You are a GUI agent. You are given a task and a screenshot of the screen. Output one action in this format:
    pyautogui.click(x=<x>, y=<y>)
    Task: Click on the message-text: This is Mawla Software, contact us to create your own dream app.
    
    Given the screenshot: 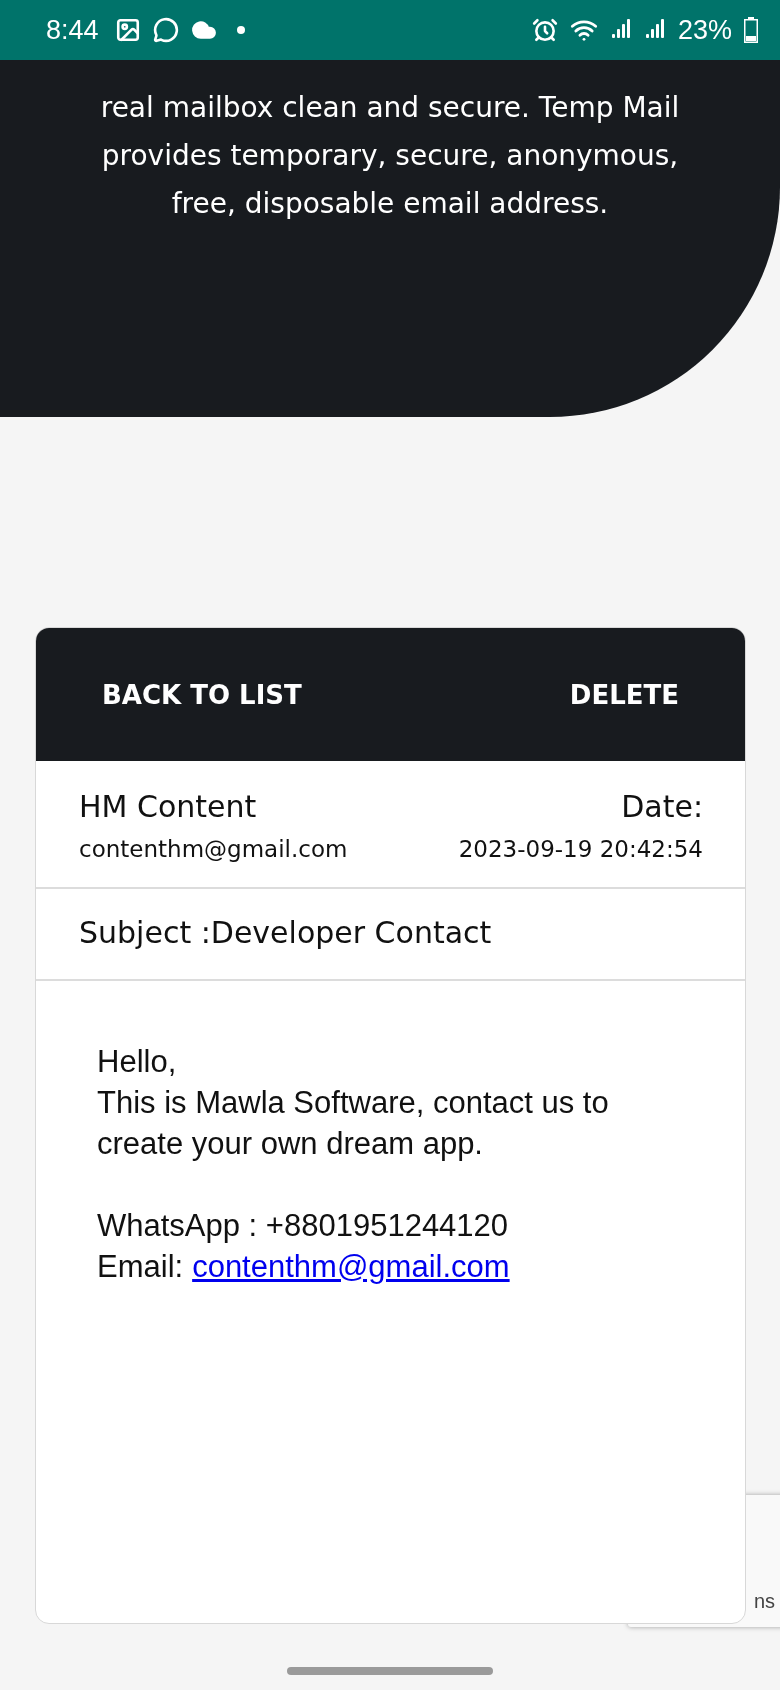 What is the action you would take?
    pyautogui.click(x=353, y=1123)
    